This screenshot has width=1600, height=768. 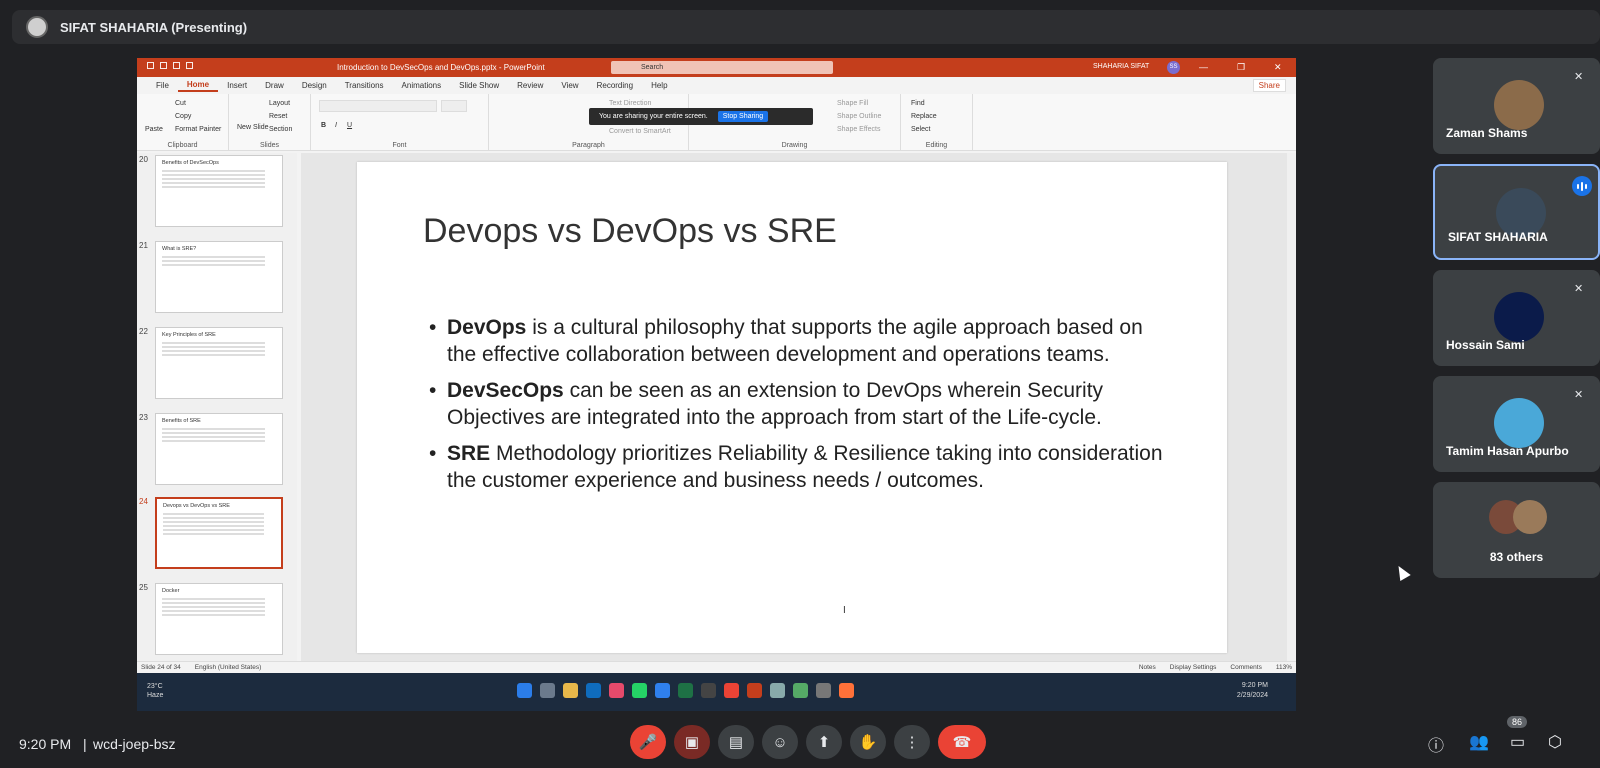 What do you see at coordinates (155, 691) in the screenshot?
I see `weather-widget: 23°C Haze` at bounding box center [155, 691].